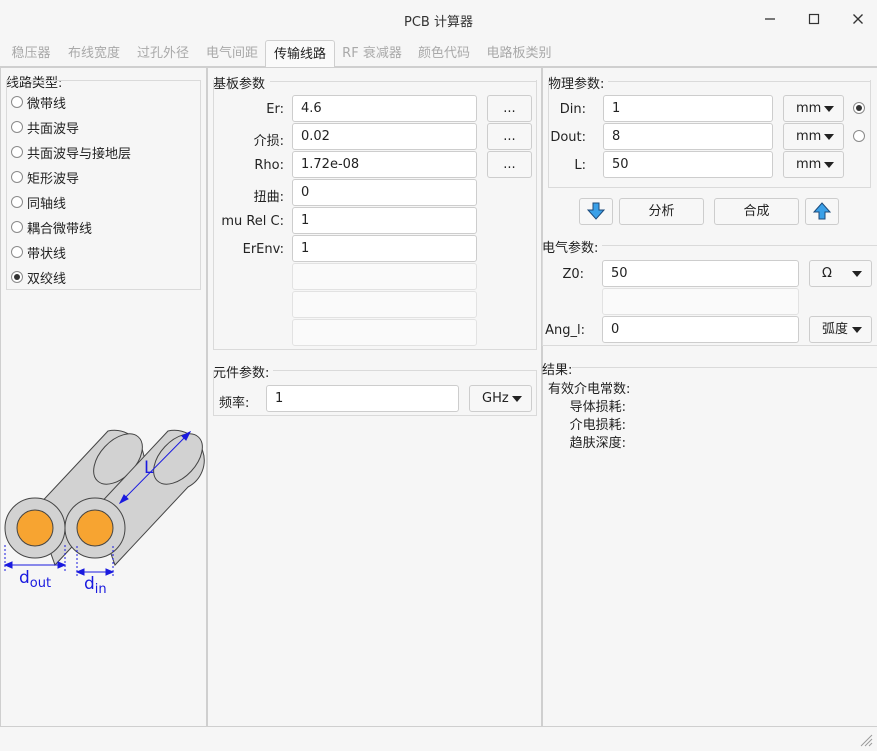 This screenshot has width=877, height=751. What do you see at coordinates (372, 53) in the screenshot?
I see `tab-rf-attenuator: RF 衰减器` at bounding box center [372, 53].